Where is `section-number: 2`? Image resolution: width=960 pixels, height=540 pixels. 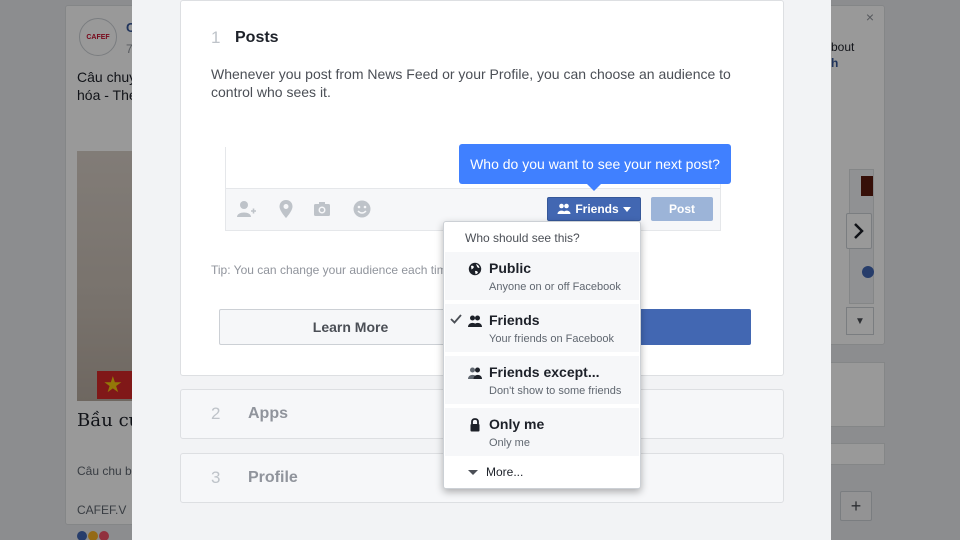 section-number: 2 is located at coordinates (216, 413).